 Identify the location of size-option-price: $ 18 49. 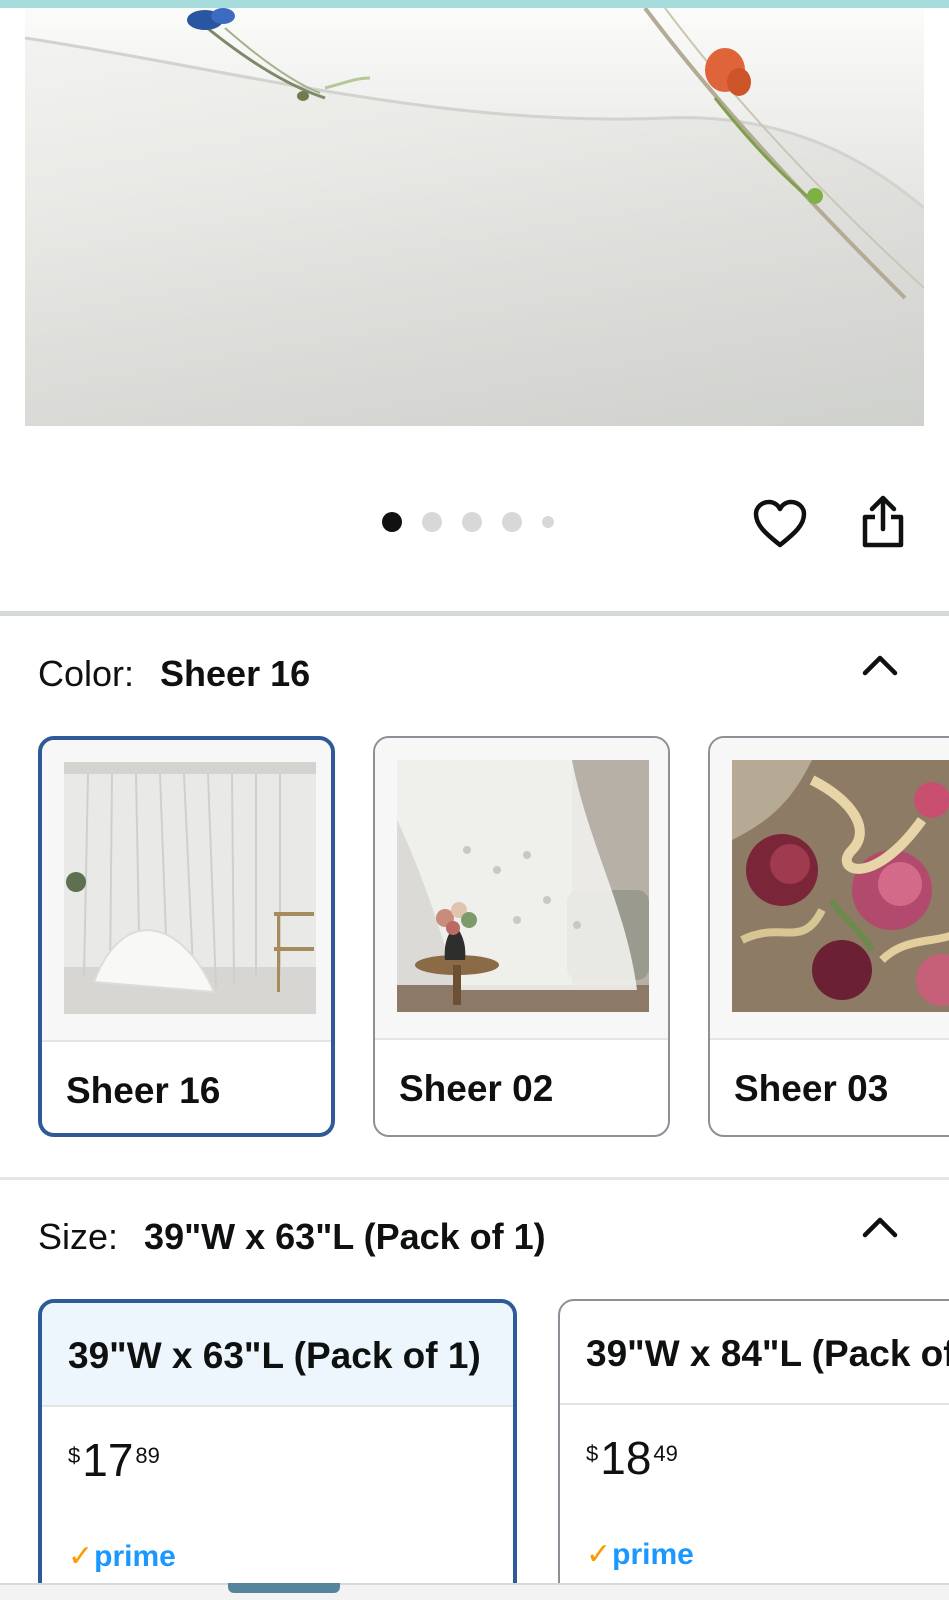
(632, 1458).